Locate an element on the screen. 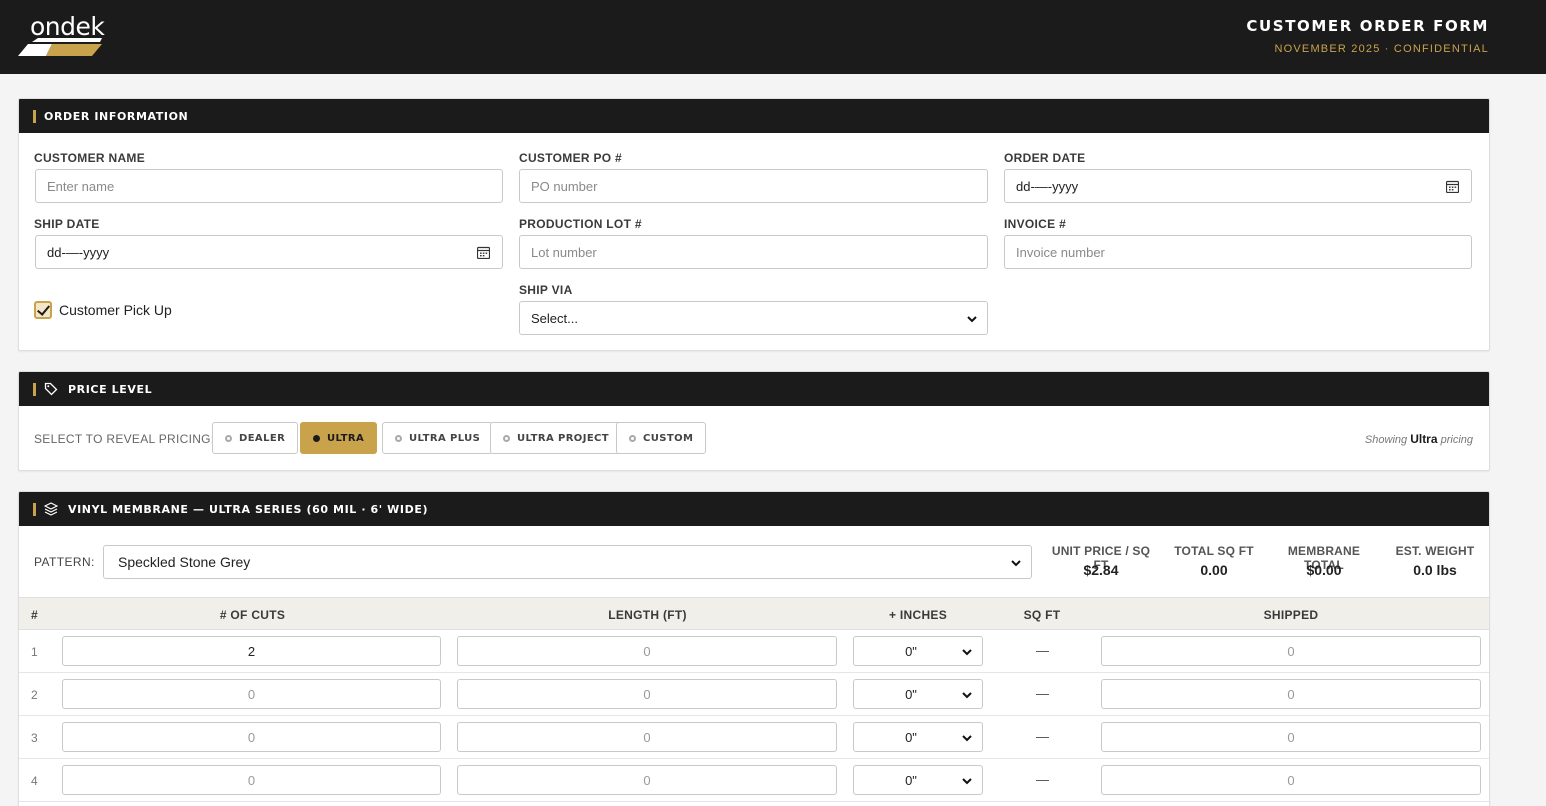  column-header-inches: + INCHES is located at coordinates (918, 615).